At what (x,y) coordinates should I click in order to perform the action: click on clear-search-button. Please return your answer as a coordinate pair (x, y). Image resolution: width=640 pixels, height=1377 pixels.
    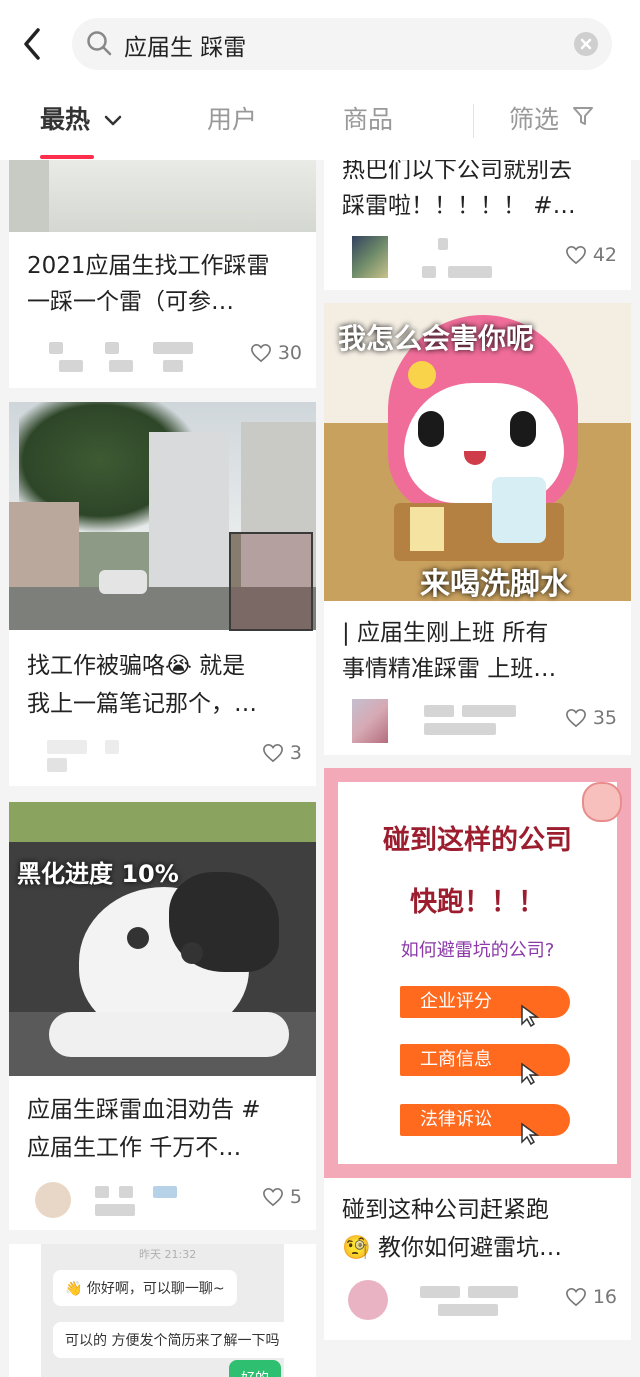
    Looking at the image, I should click on (586, 44).